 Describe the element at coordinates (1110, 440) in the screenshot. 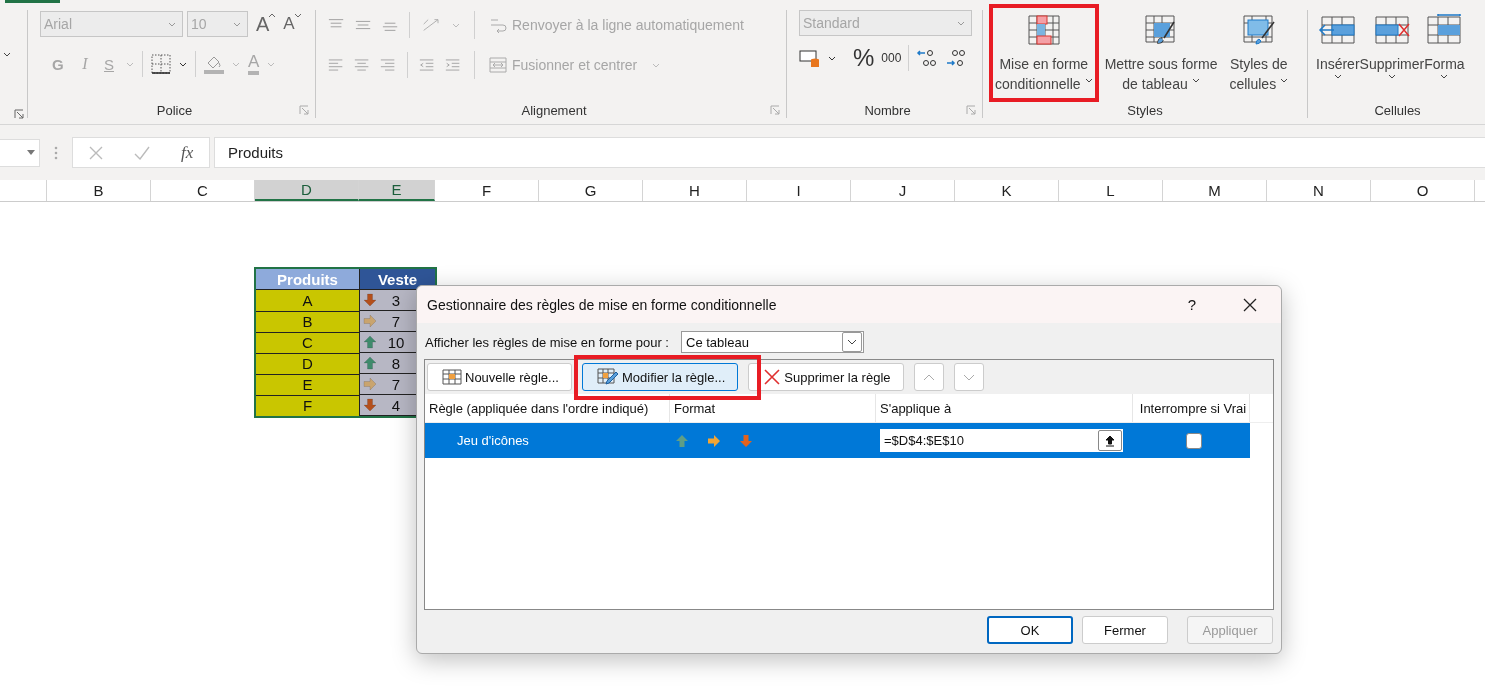

I see `collapse-icon` at that location.